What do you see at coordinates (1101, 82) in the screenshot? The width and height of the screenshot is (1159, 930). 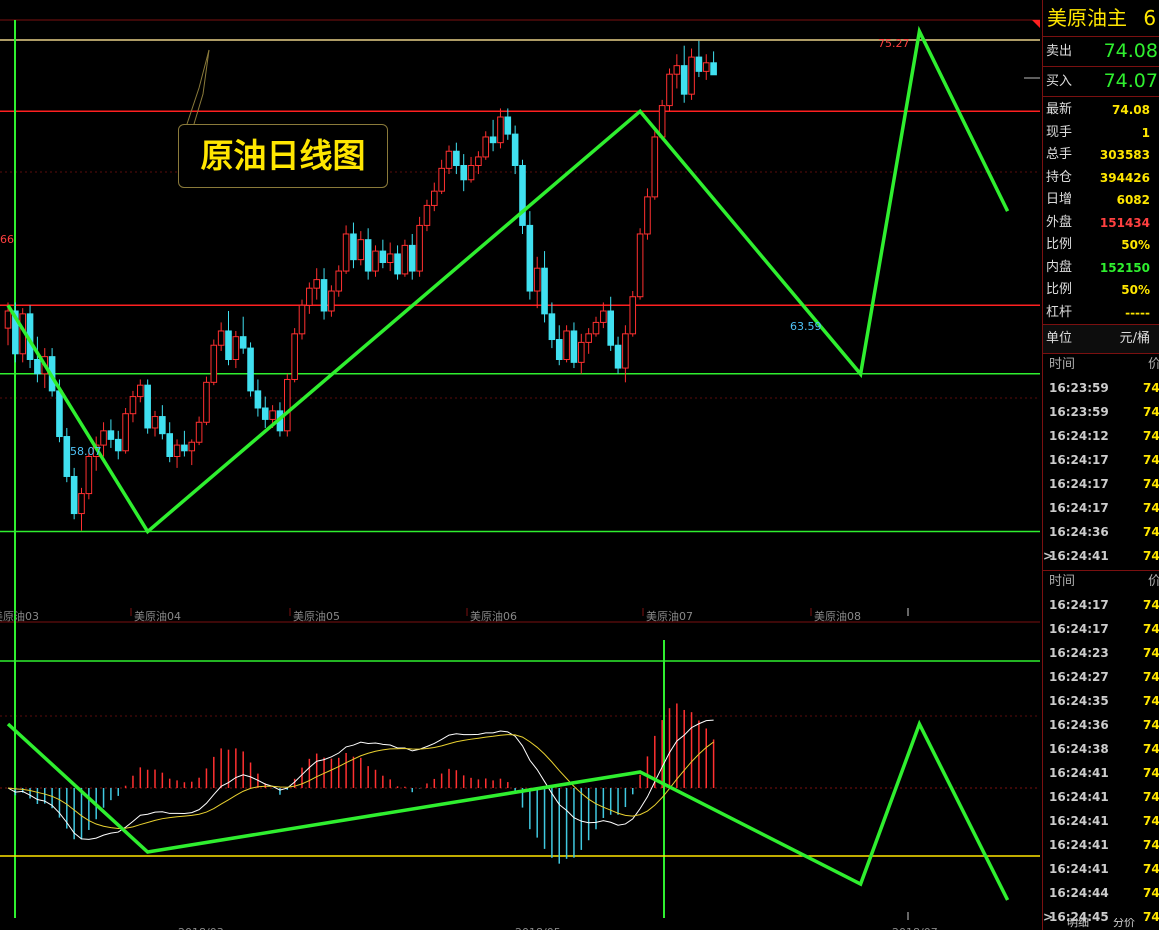 I see `buy-row: 买入 74.07` at bounding box center [1101, 82].